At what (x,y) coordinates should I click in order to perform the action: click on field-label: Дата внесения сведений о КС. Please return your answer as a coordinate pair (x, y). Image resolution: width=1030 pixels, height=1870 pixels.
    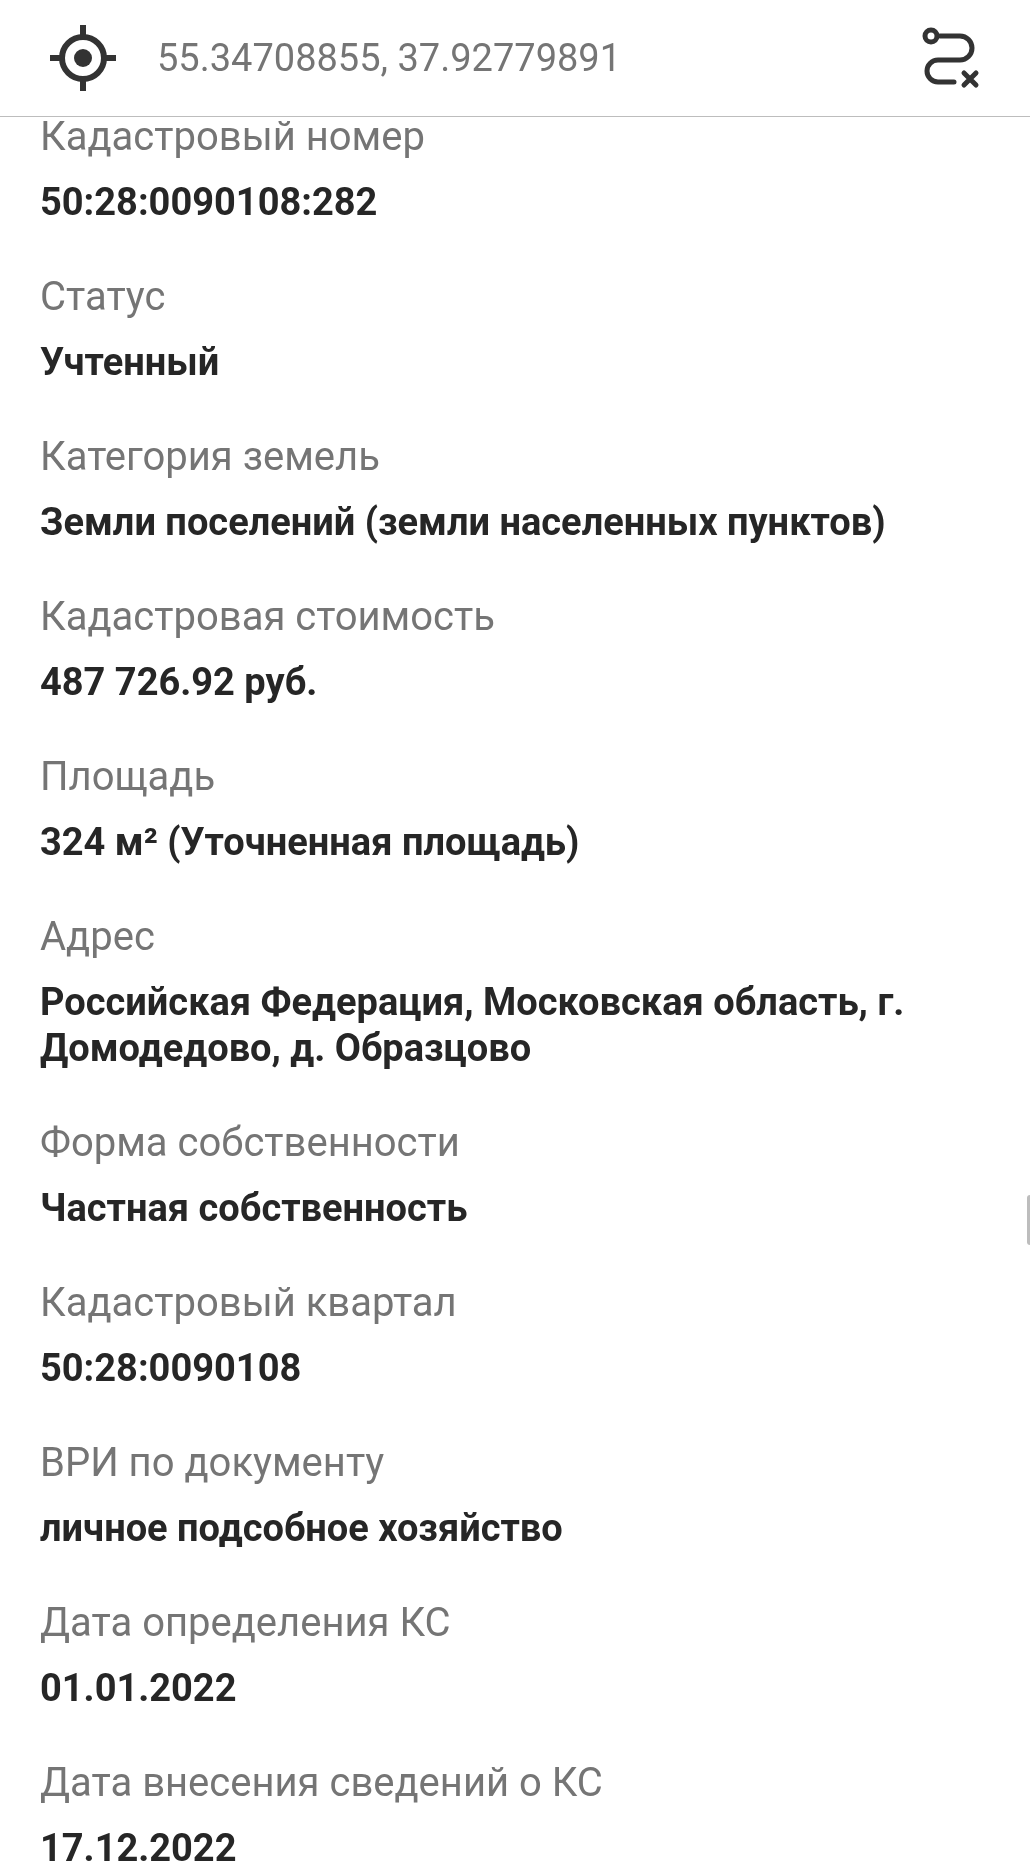
    Looking at the image, I should click on (321, 1783).